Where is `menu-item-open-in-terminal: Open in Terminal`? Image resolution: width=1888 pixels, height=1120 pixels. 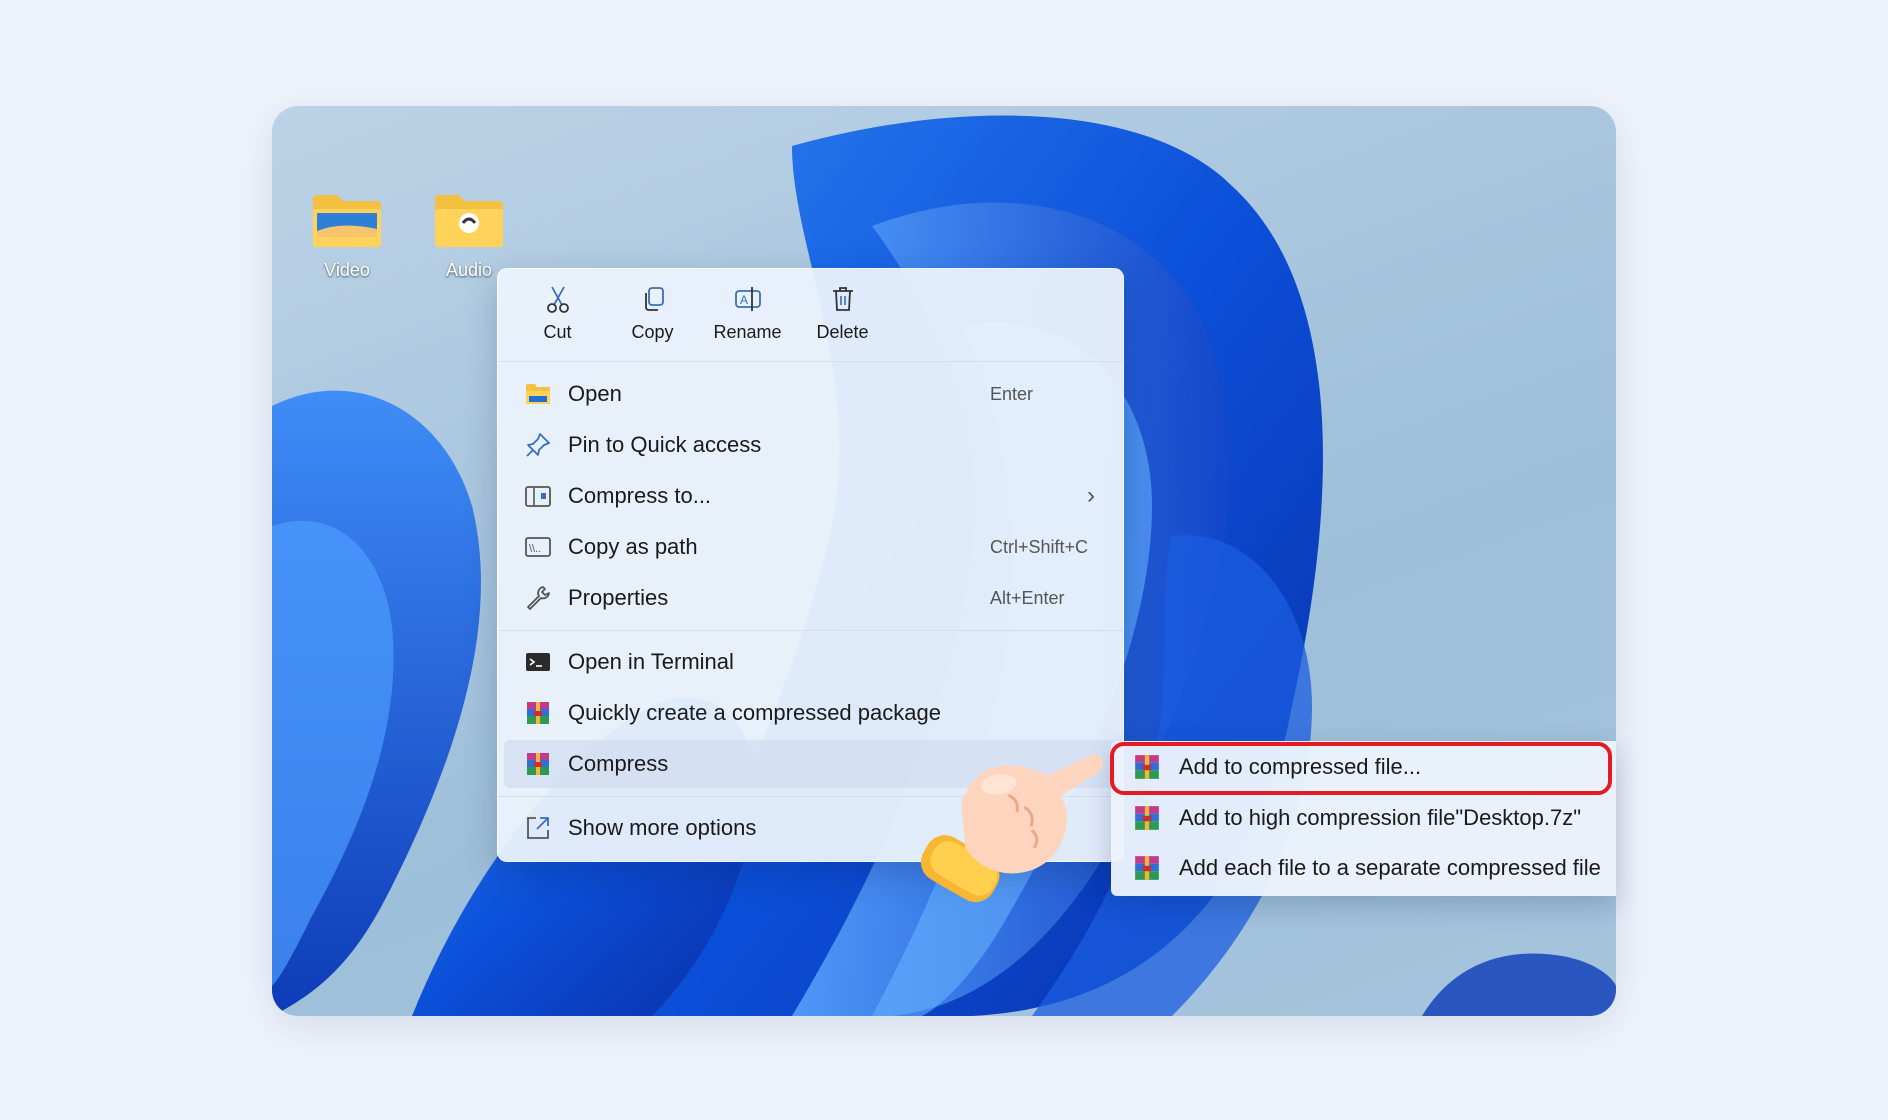 menu-item-open-in-terminal: Open in Terminal is located at coordinates (810, 662).